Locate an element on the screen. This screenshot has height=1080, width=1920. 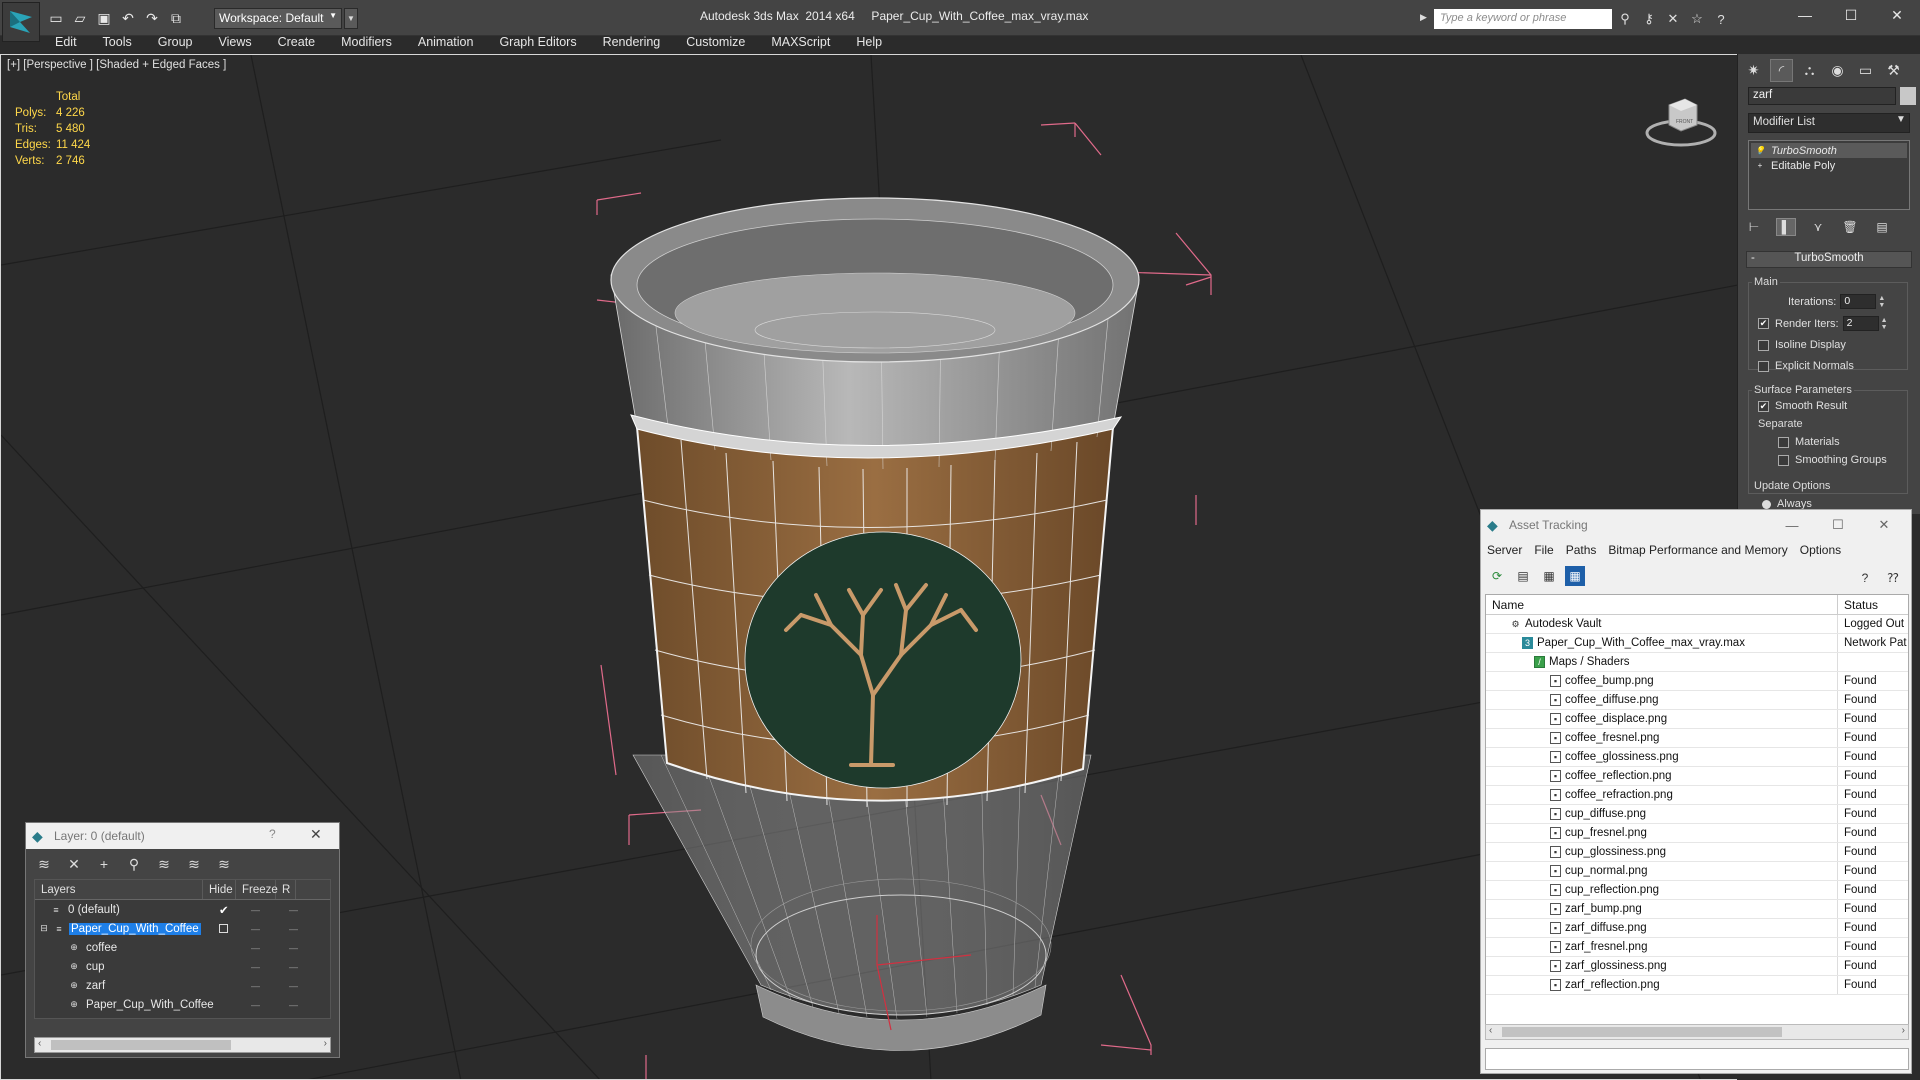
table-row: ▪ zarf_fresnel.png Found is located at coordinates (1697, 947).